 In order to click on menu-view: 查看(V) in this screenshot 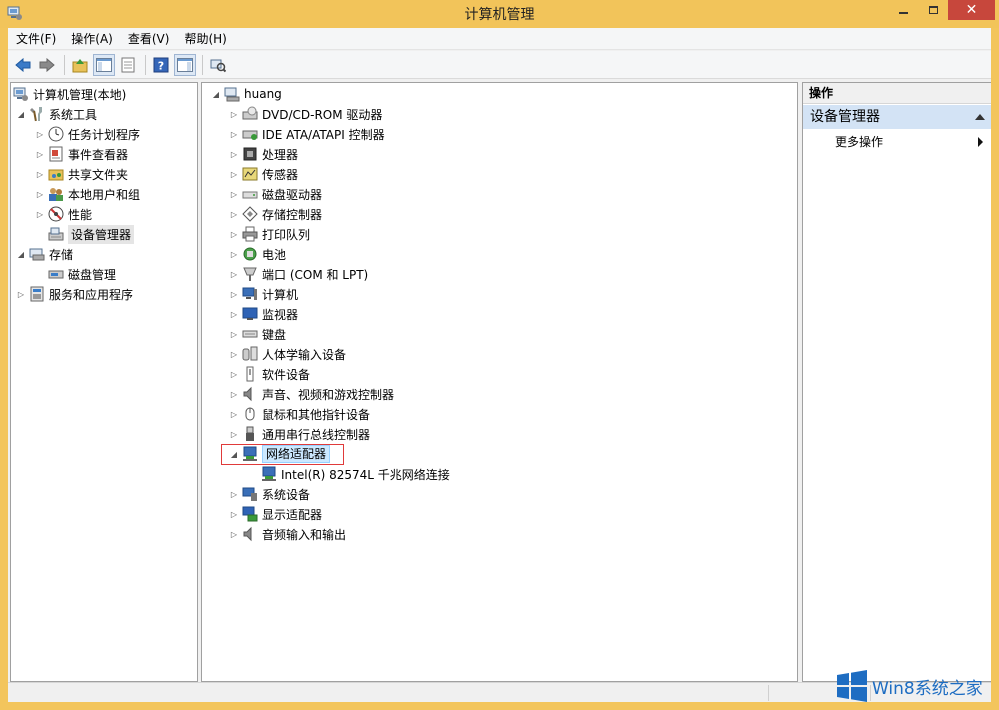, I will do `click(148, 39)`.